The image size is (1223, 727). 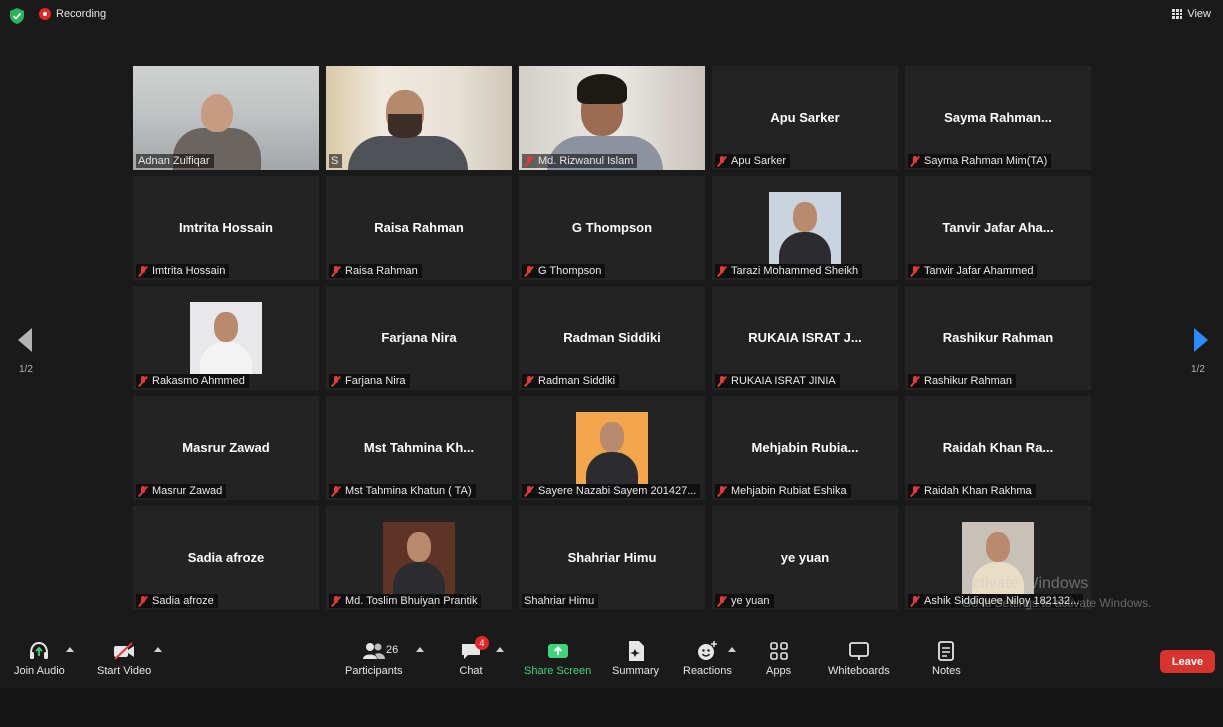 I want to click on participant-name: Tanvir Jafar Ahammed, so click(x=979, y=271).